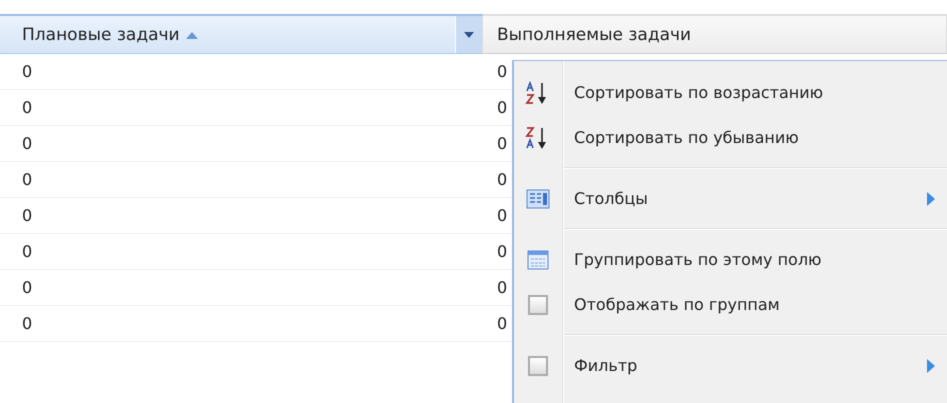  What do you see at coordinates (730, 365) in the screenshot?
I see `menu-item: Фильтр` at bounding box center [730, 365].